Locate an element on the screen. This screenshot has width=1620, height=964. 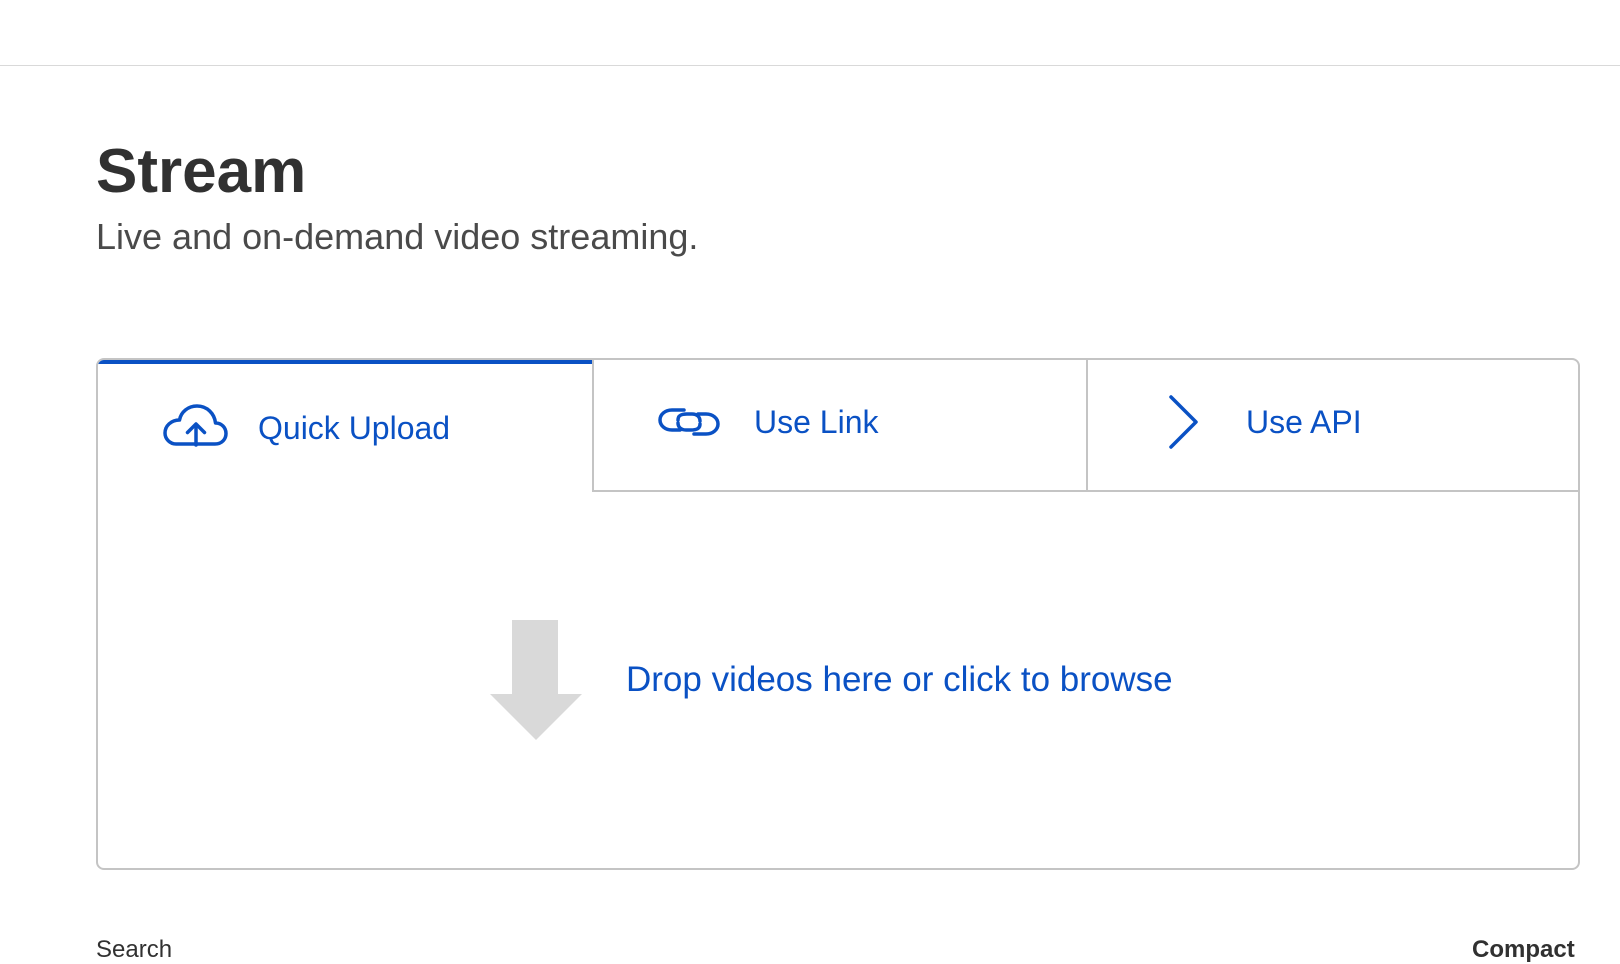
dropzone-text: Drop videos here or click to browse is located at coordinates (899, 680).